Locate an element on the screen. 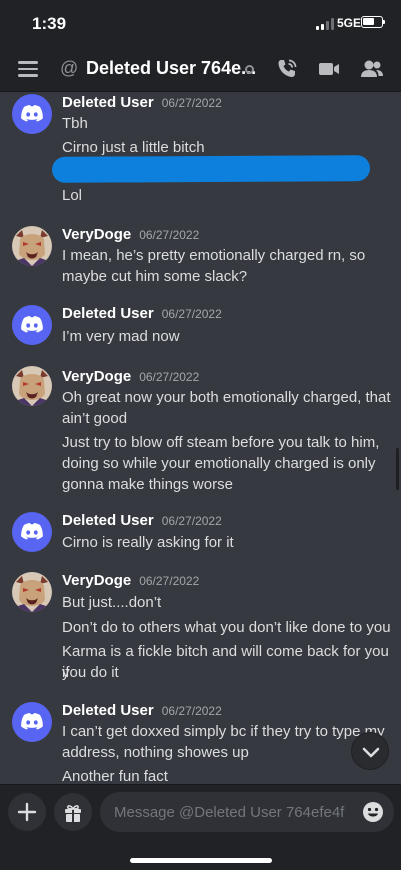 This screenshot has height=870, width=401. message-text: you do it is located at coordinates (90, 672).